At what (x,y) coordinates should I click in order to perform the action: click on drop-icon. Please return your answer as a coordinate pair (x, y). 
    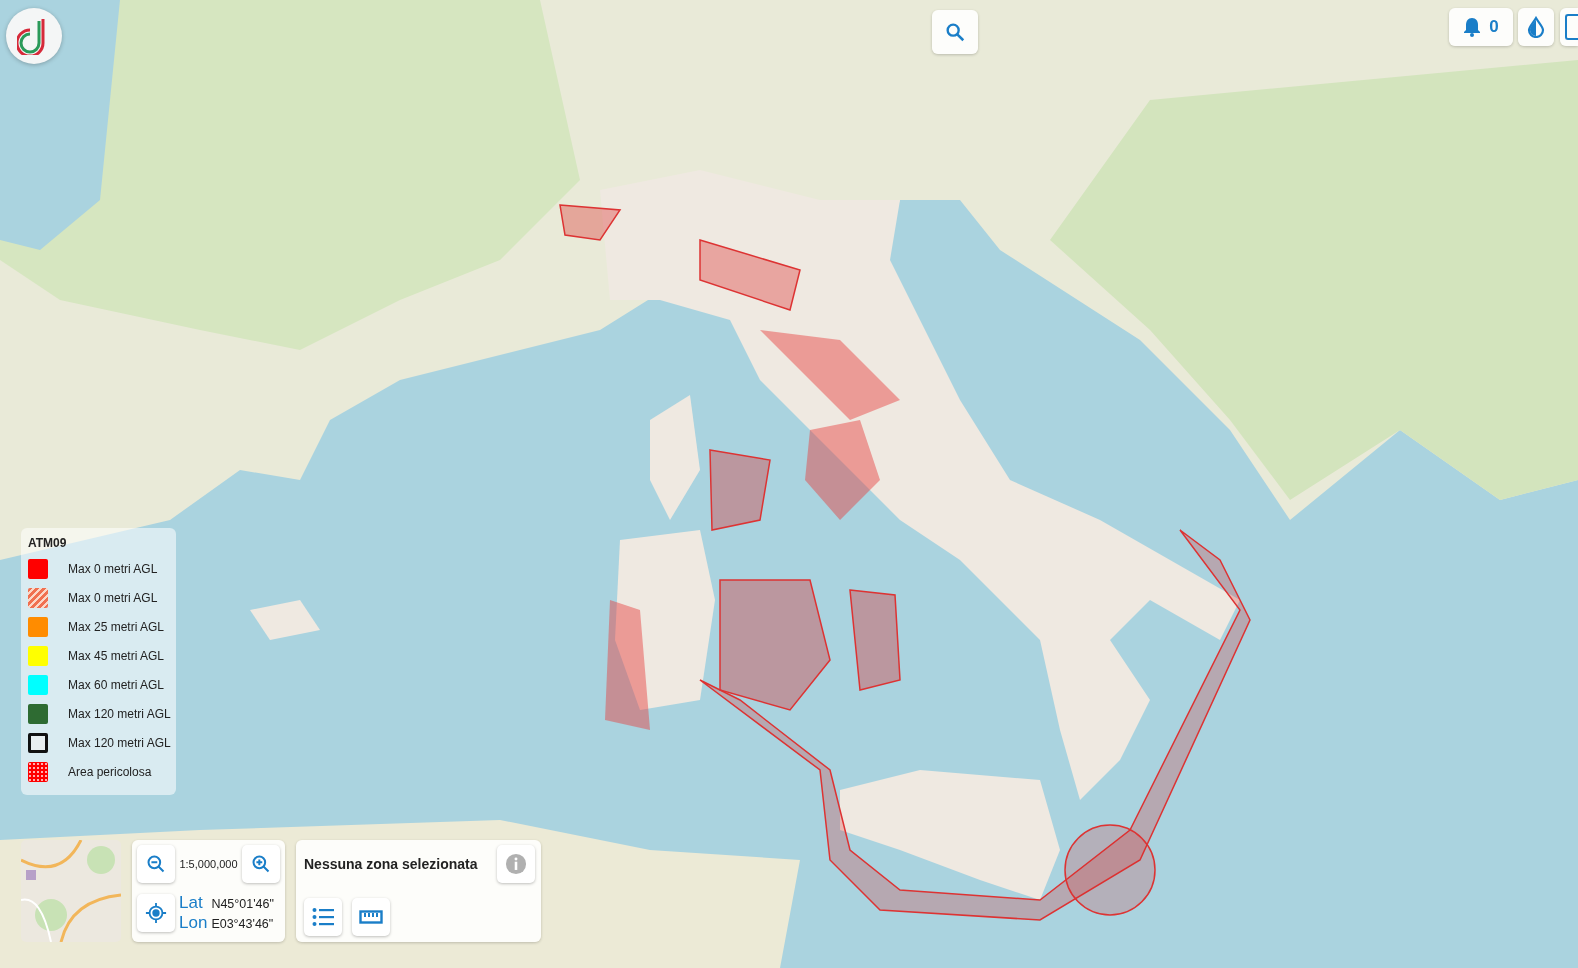
    Looking at the image, I should click on (1536, 27).